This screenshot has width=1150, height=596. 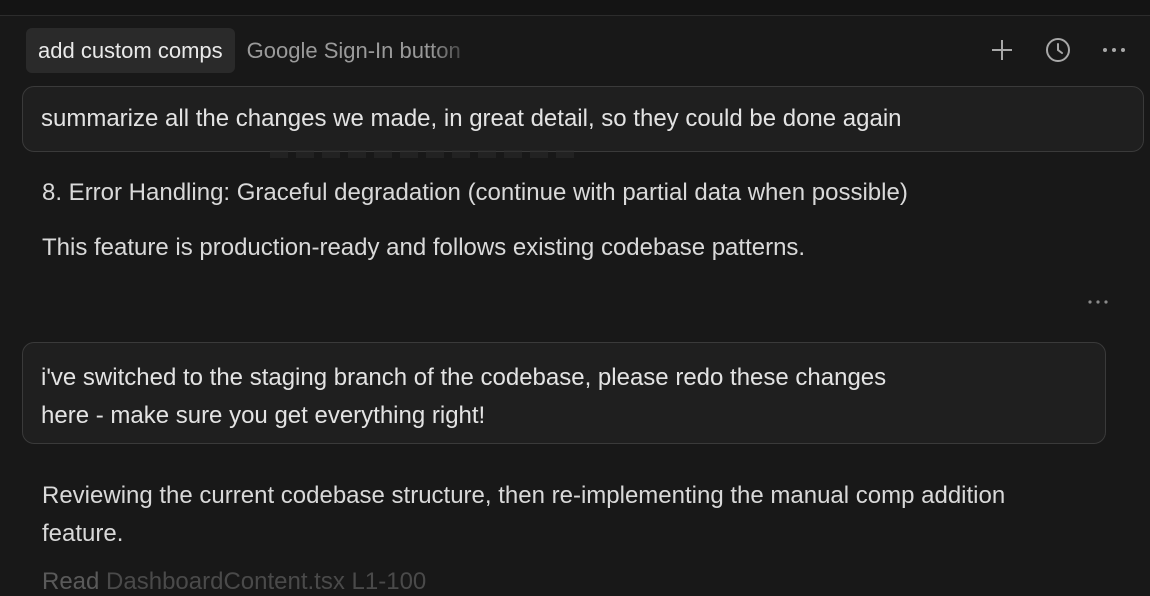 I want to click on tool-read-row: Read DashboardContent.tsx L1-100, so click(x=234, y=582).